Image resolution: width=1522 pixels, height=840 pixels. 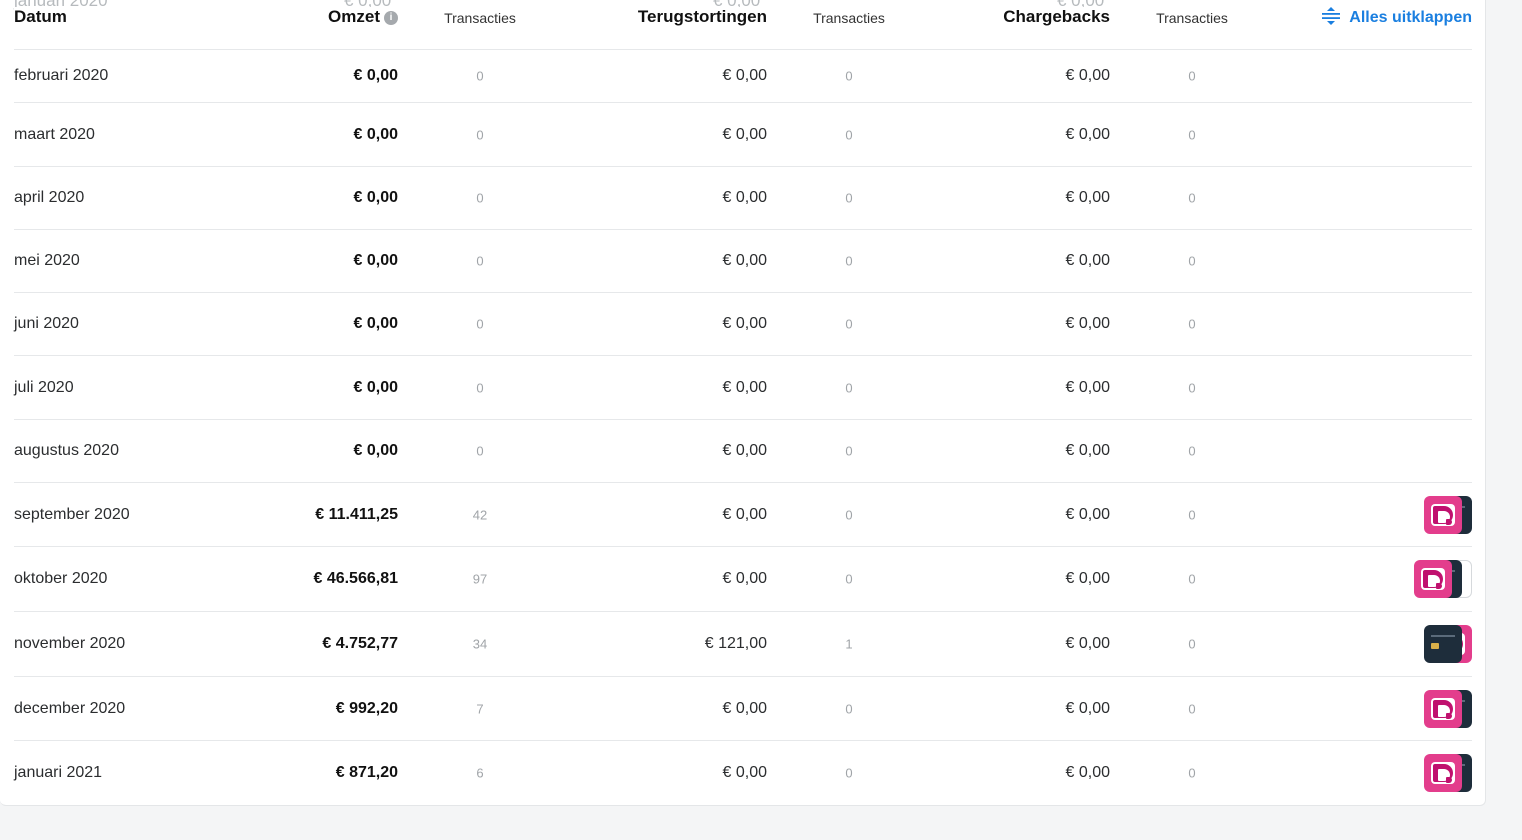 I want to click on row-refund-transactions-value: 1, so click(x=849, y=644).